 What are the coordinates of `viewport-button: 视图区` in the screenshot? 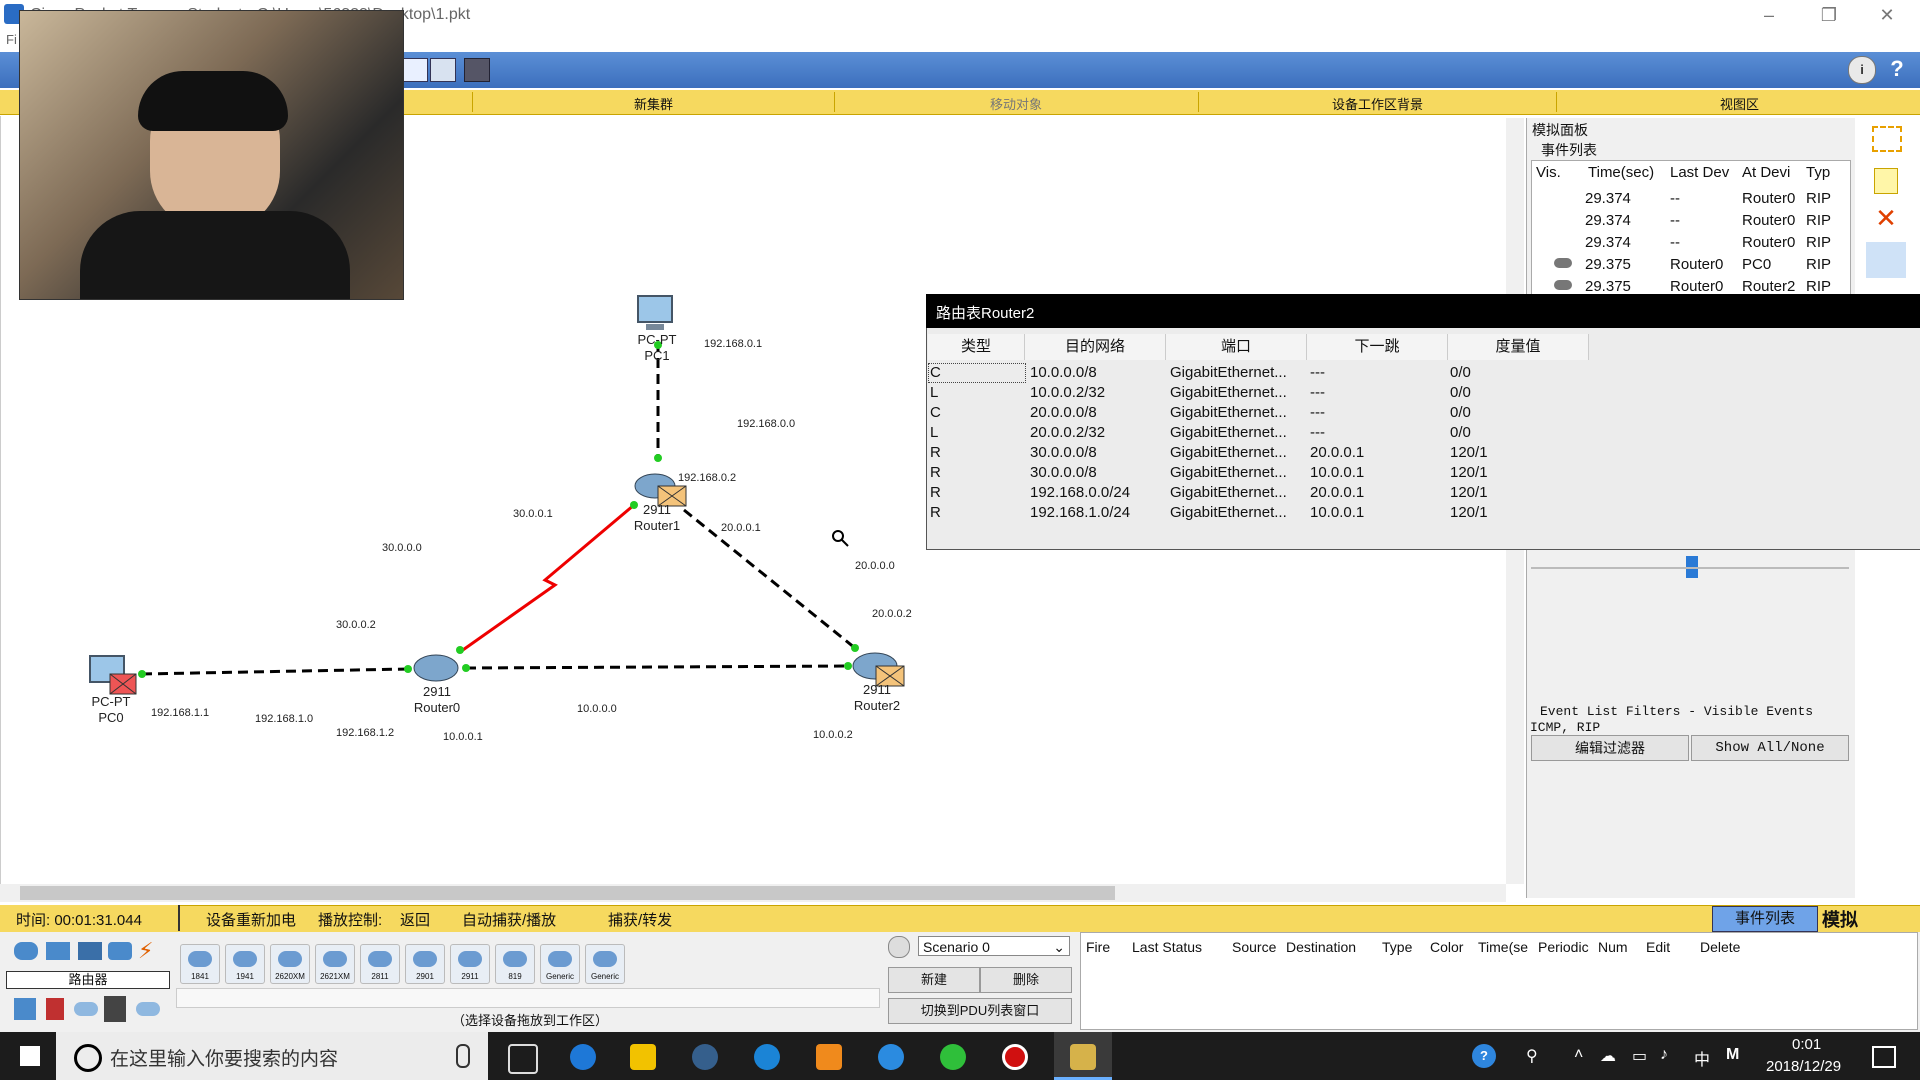 It's located at (1739, 103).